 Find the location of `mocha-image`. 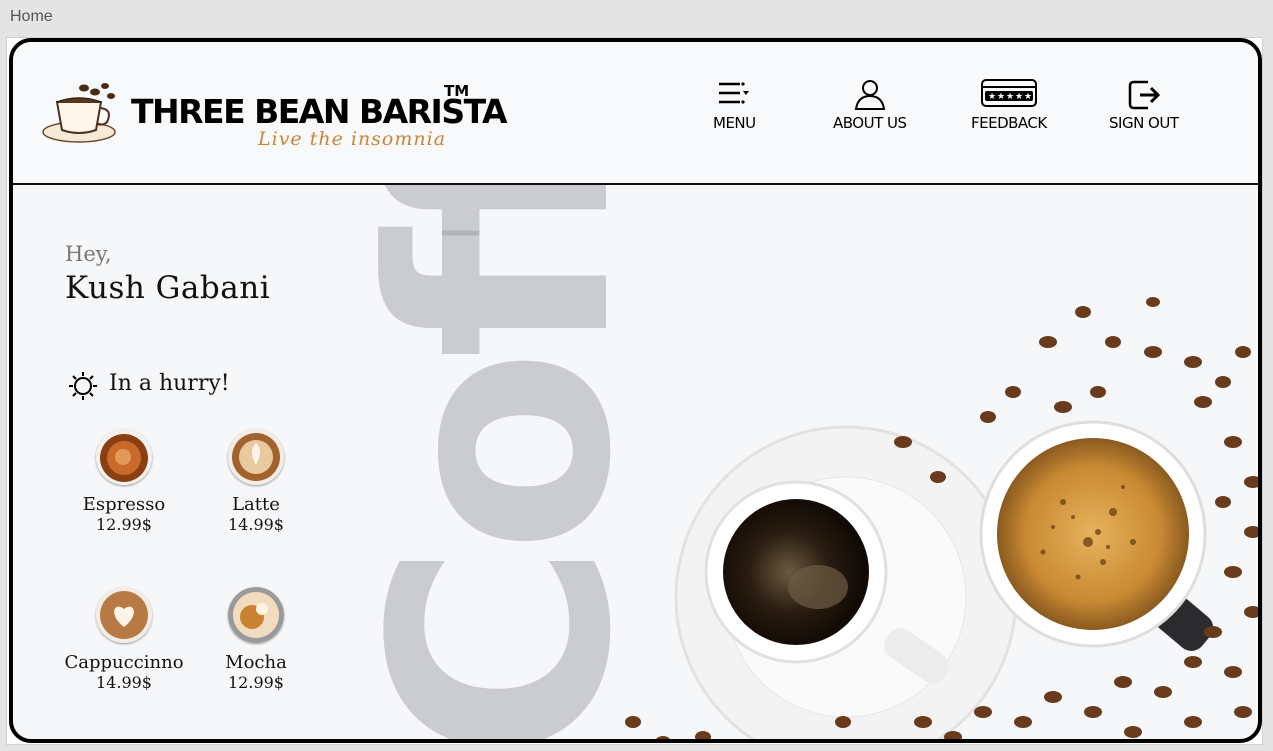

mocha-image is located at coordinates (256, 615).